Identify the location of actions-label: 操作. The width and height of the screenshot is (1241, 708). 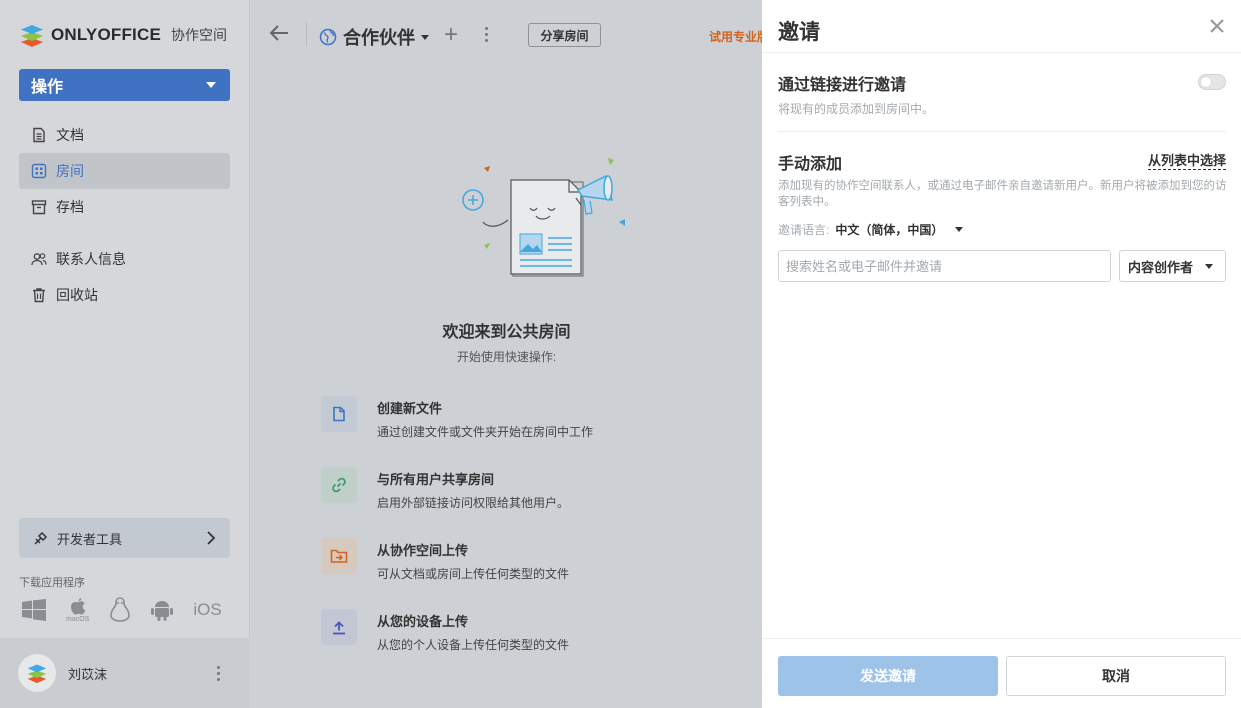
(47, 87).